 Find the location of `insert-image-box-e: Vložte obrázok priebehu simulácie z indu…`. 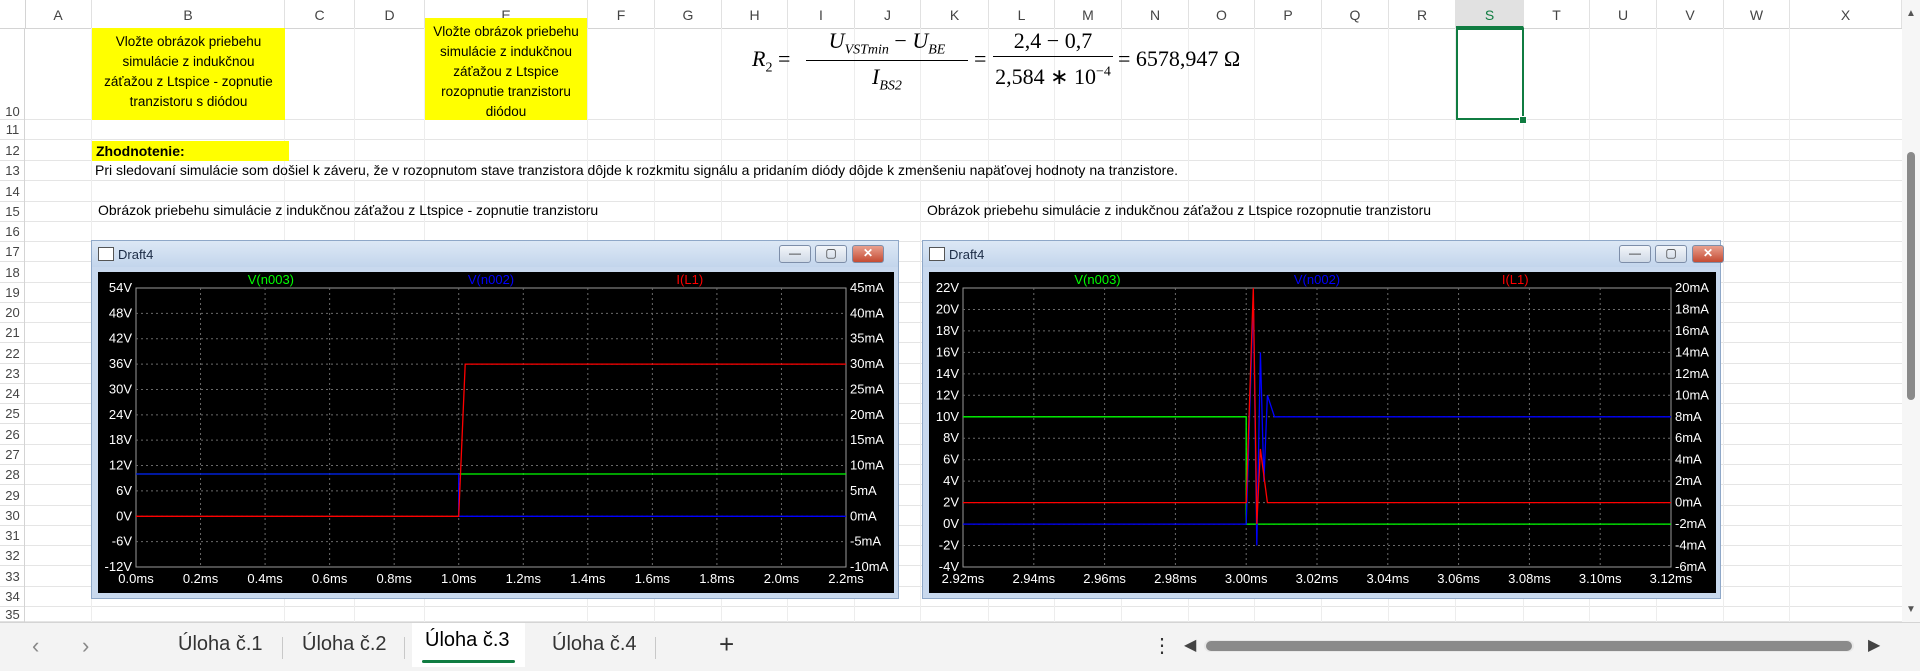

insert-image-box-e: Vložte obrázok priebehu simulácie z indu… is located at coordinates (506, 69).